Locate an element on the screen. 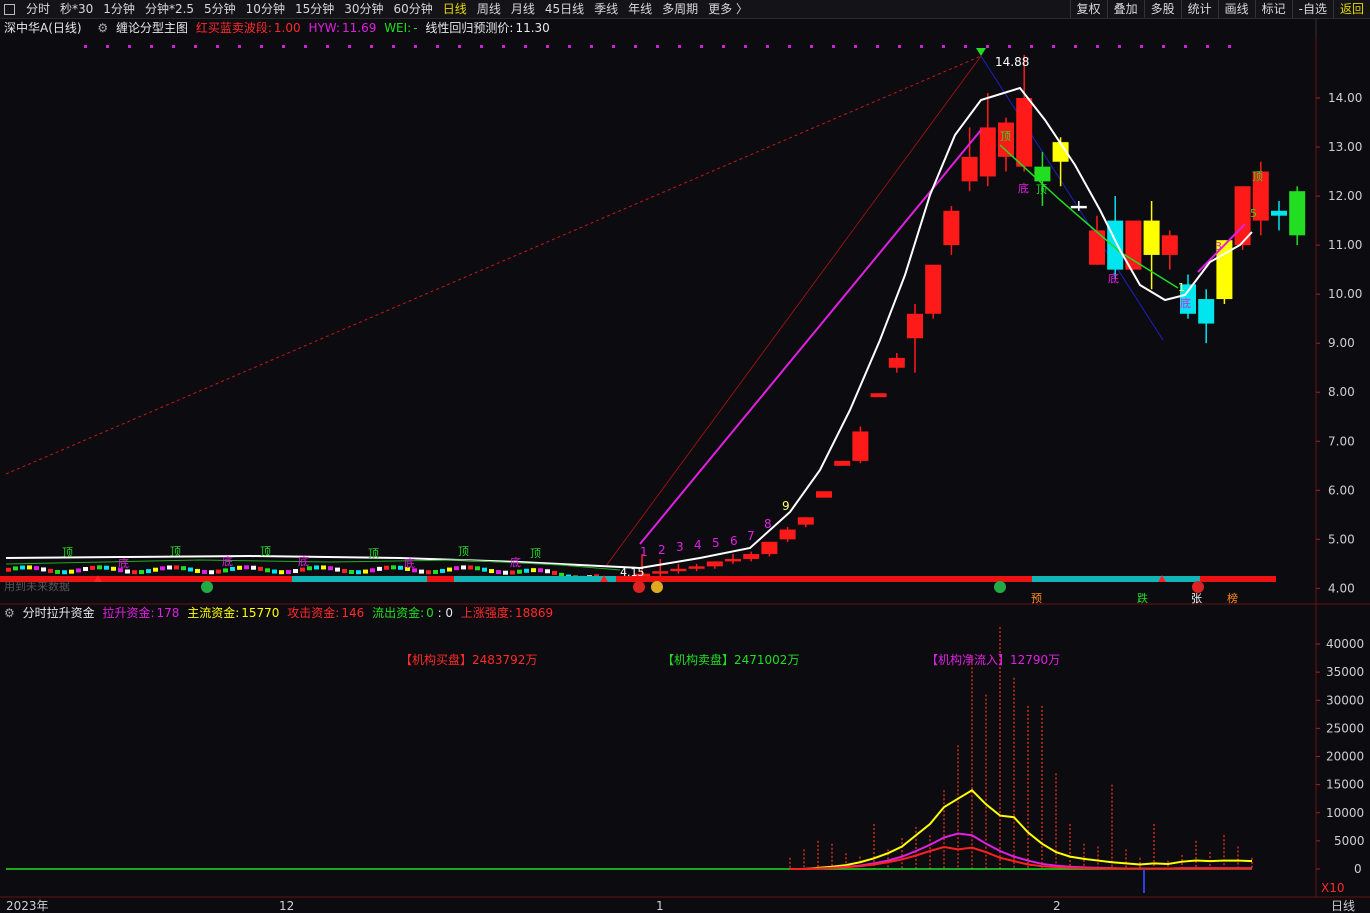 This screenshot has height=913, width=1370. fractal-bottom-7: 底 is located at coordinates (1185, 303).